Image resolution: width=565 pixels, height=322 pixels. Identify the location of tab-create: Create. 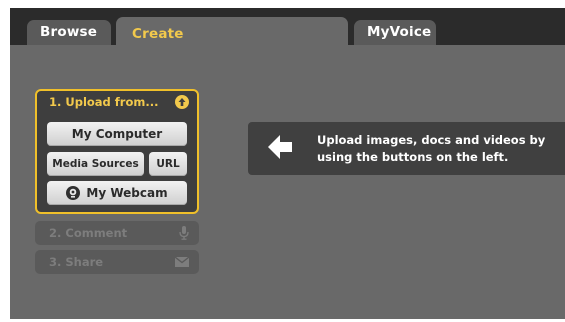
(232, 31).